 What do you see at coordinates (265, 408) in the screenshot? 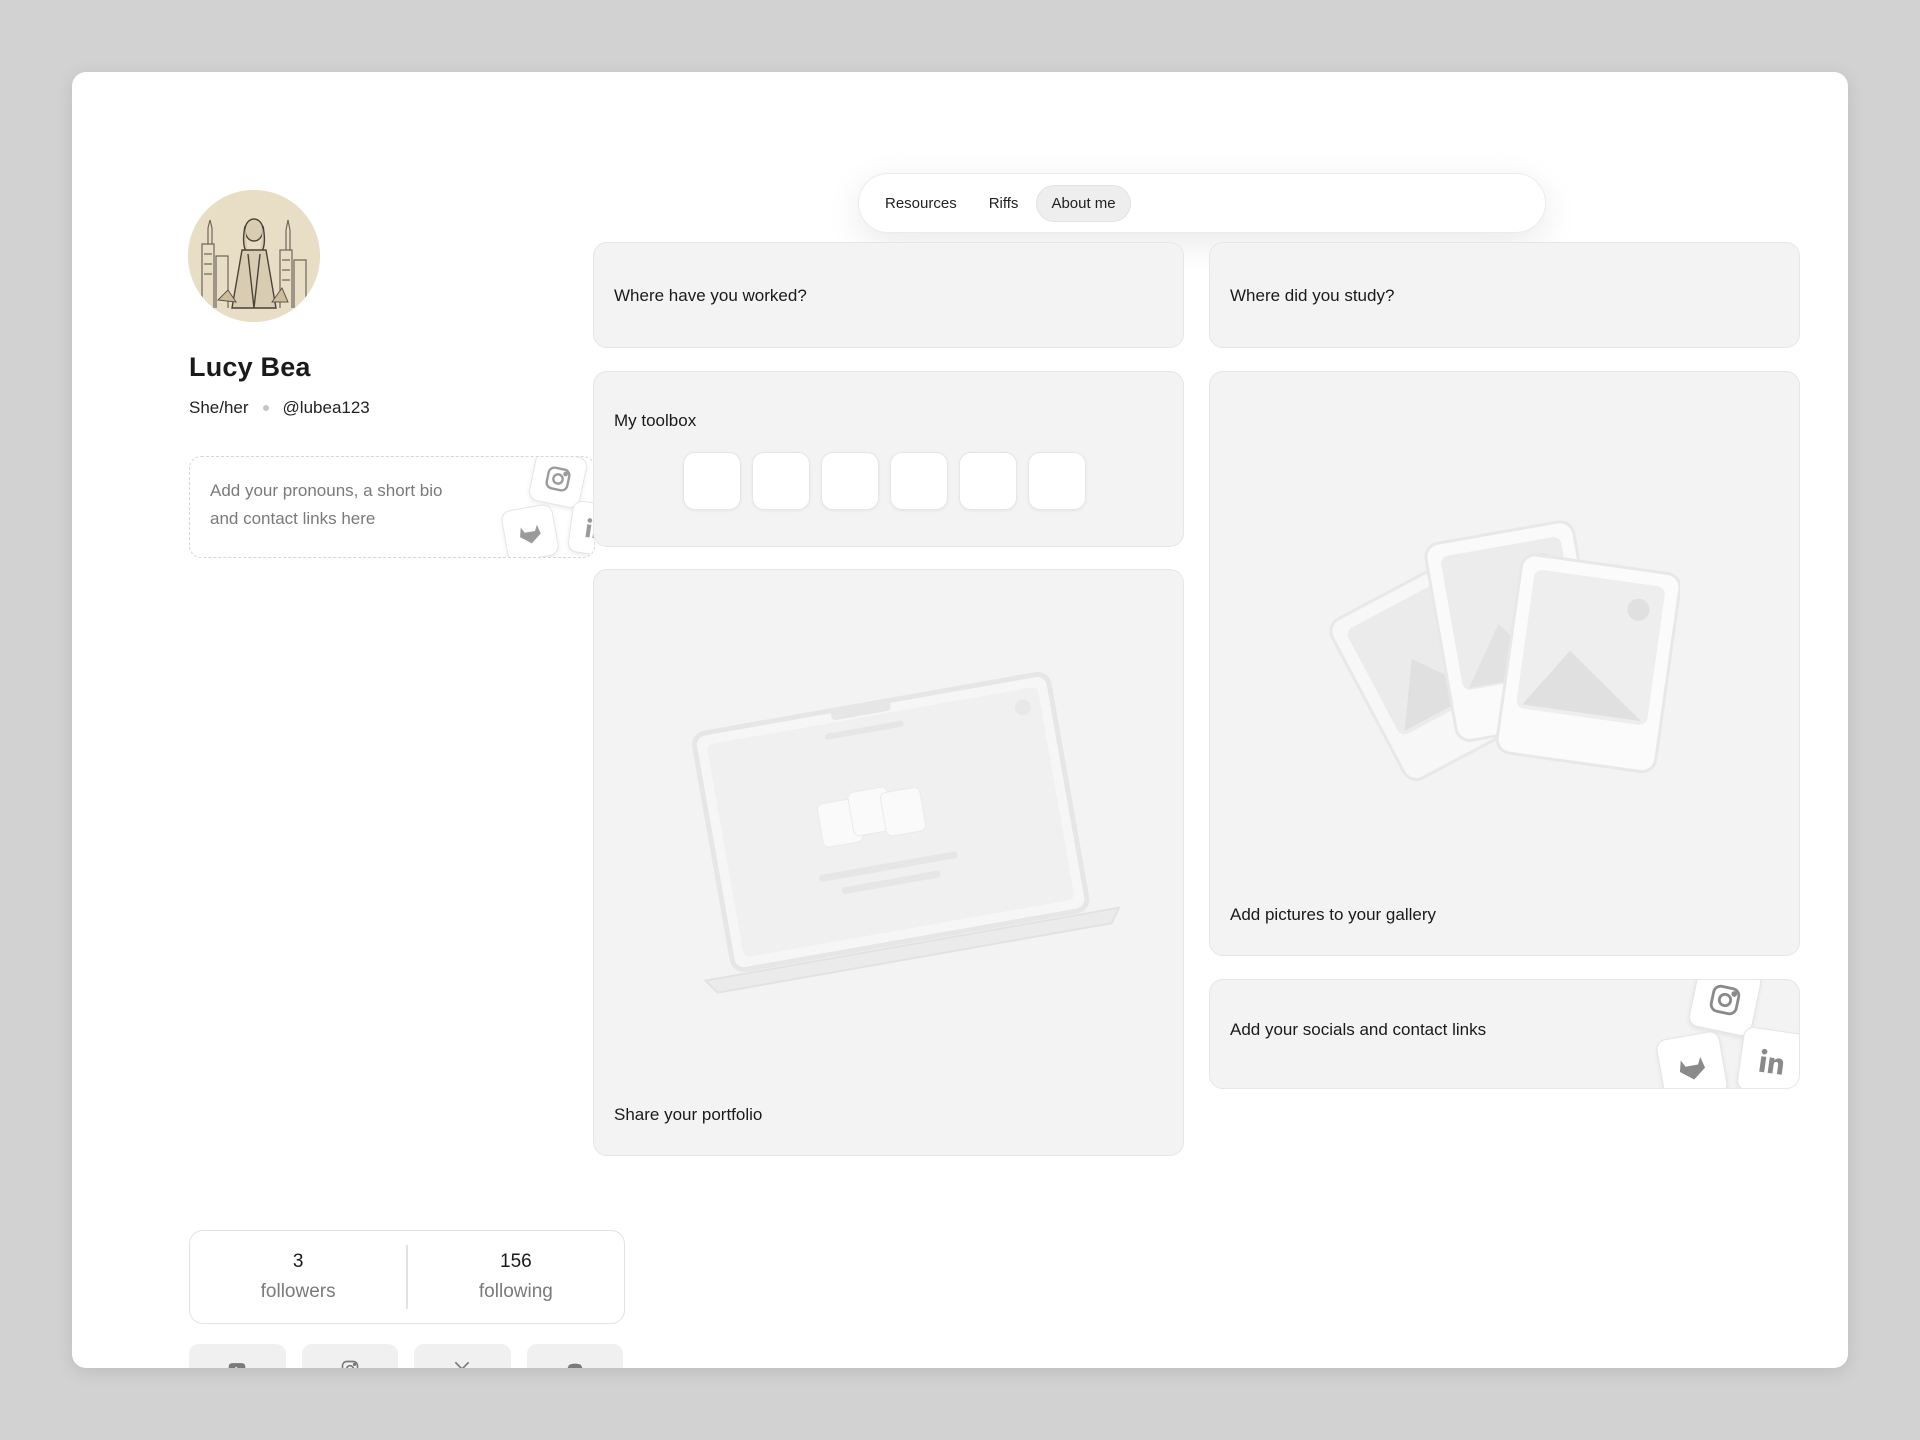
I see `separator-dot` at bounding box center [265, 408].